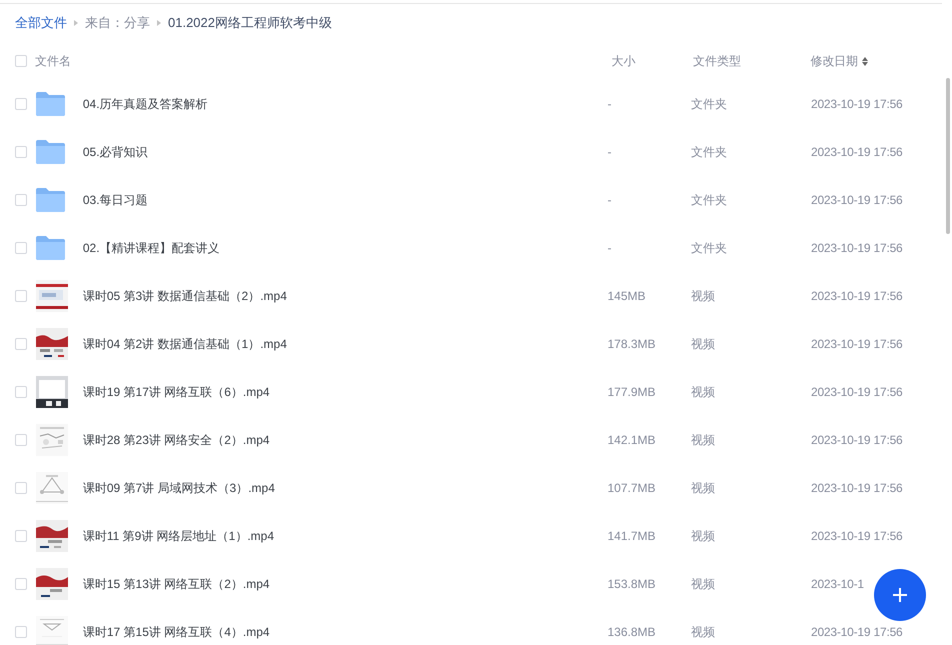 This screenshot has width=952, height=645. Describe the element at coordinates (151, 248) in the screenshot. I see `file-name: 02.【精讲课程】配套讲义` at that location.